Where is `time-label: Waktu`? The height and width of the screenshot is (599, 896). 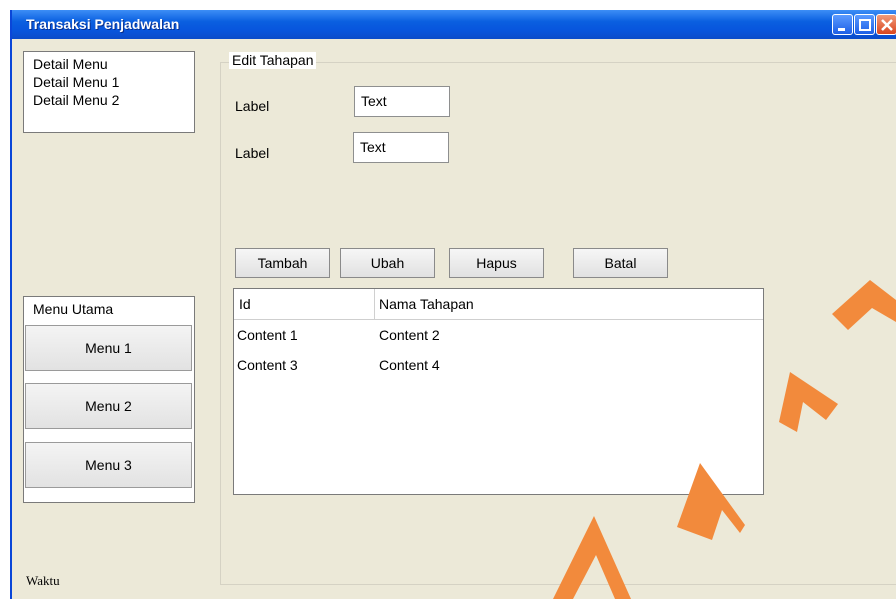 time-label: Waktu is located at coordinates (43, 580).